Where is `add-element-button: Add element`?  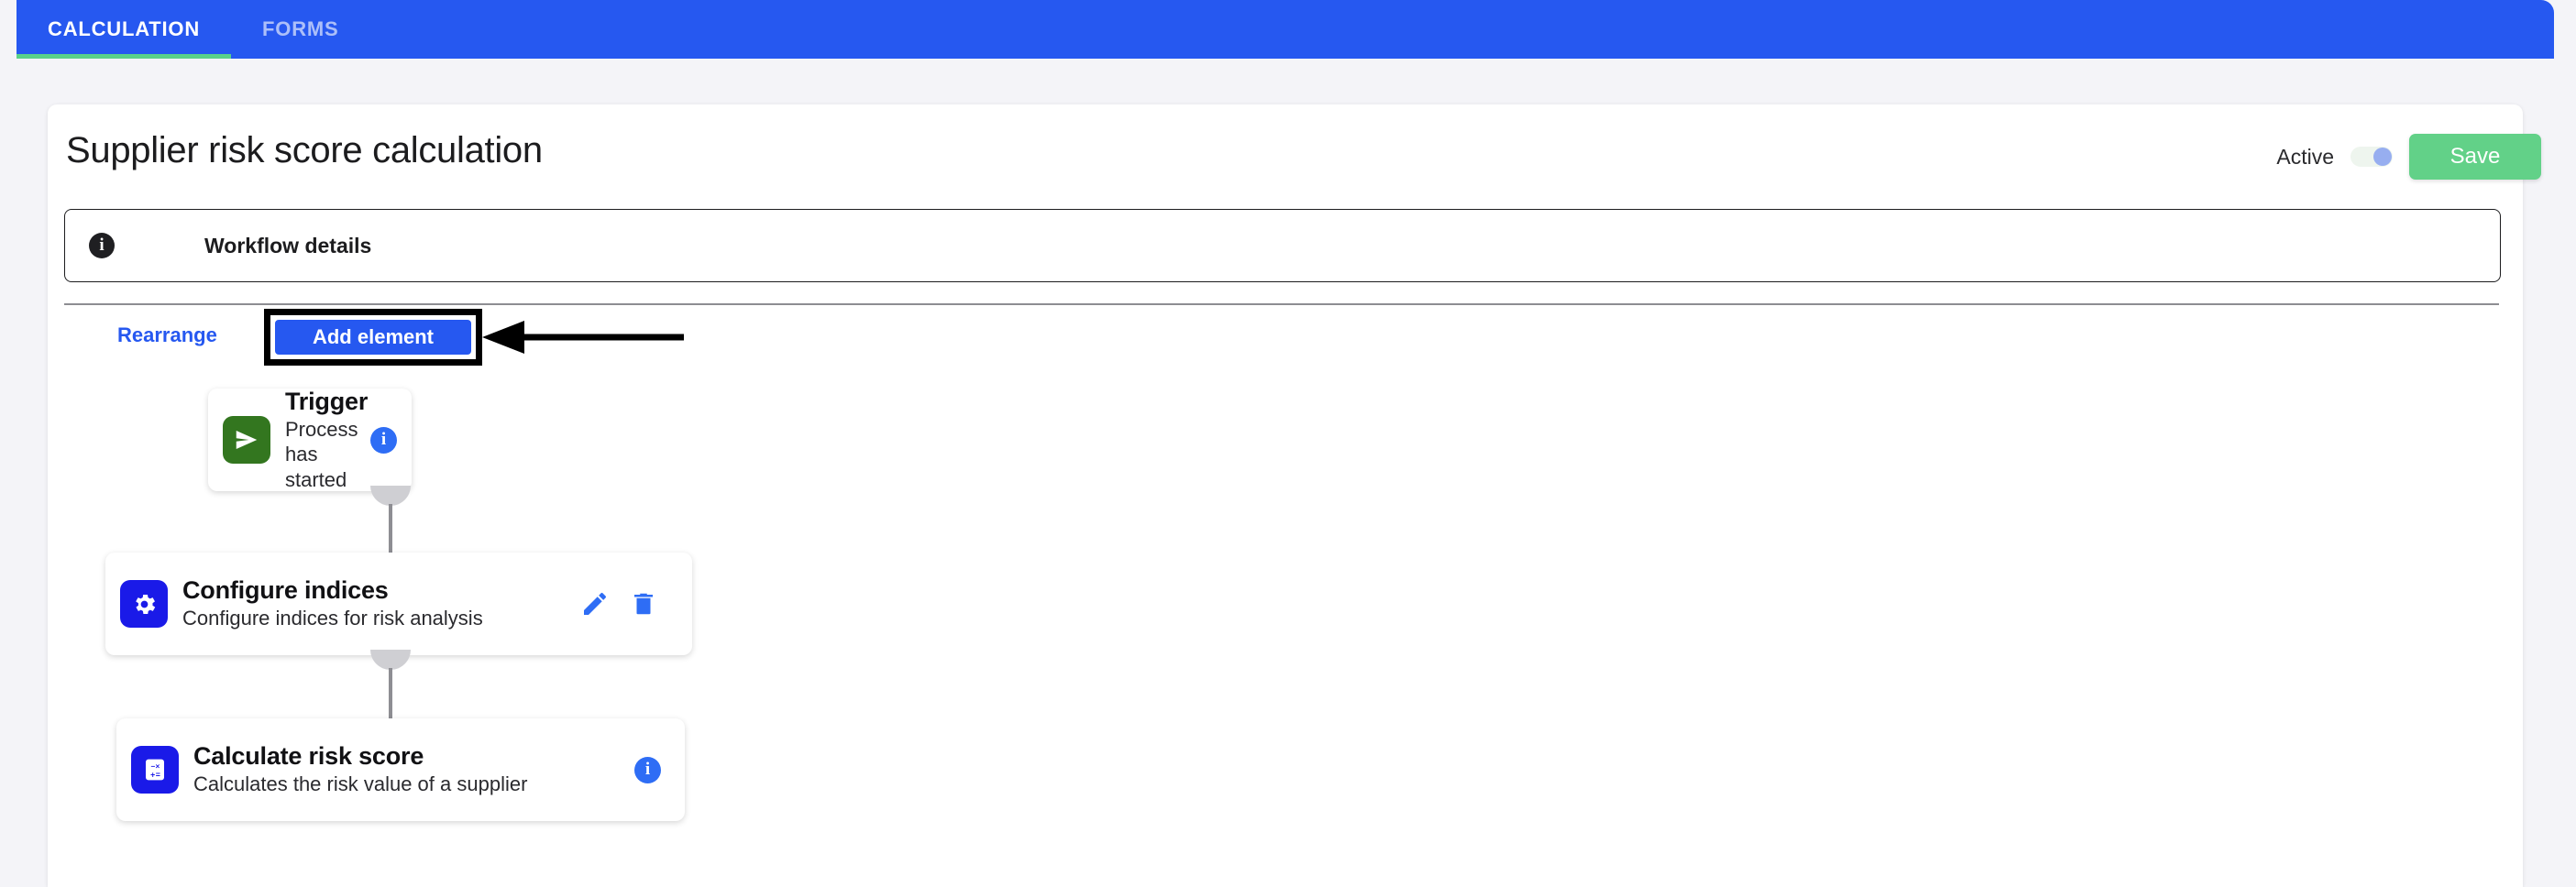
add-element-button: Add element is located at coordinates (373, 337).